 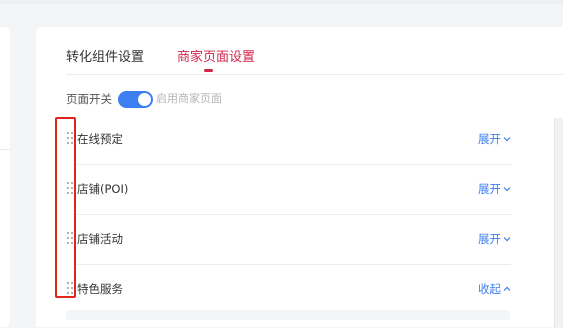 I want to click on section-store-poi: 店铺(POI) 展开, so click(x=288, y=190).